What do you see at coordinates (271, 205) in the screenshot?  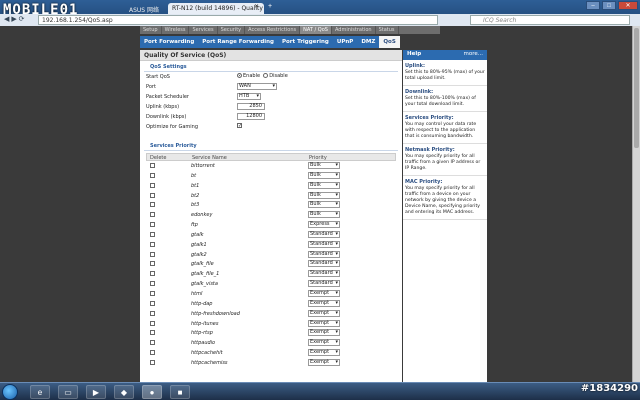 I see `table-row: bt3 Bulk` at bounding box center [271, 205].